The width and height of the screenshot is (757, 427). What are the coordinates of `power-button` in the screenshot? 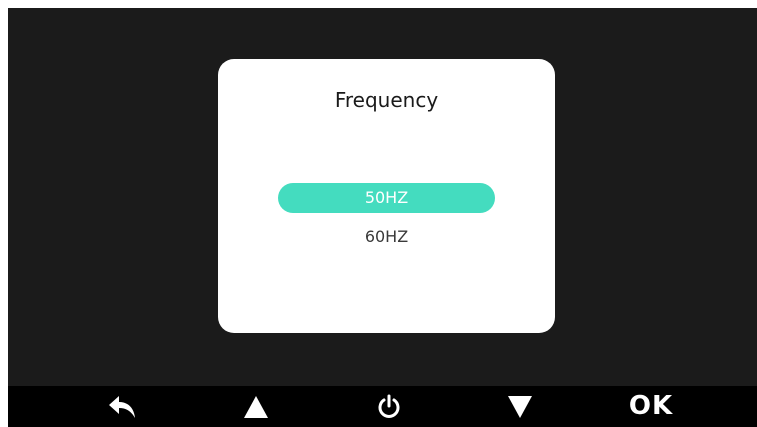 It's located at (389, 406).